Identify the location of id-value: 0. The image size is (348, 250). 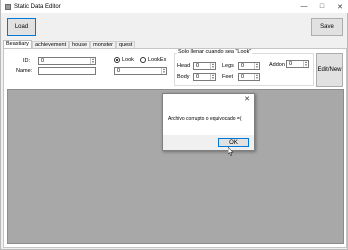
(43, 61).